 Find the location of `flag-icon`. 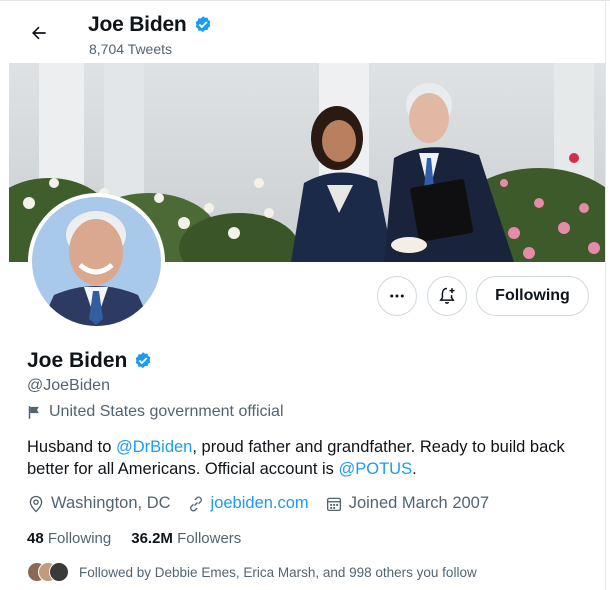

flag-icon is located at coordinates (33, 412).